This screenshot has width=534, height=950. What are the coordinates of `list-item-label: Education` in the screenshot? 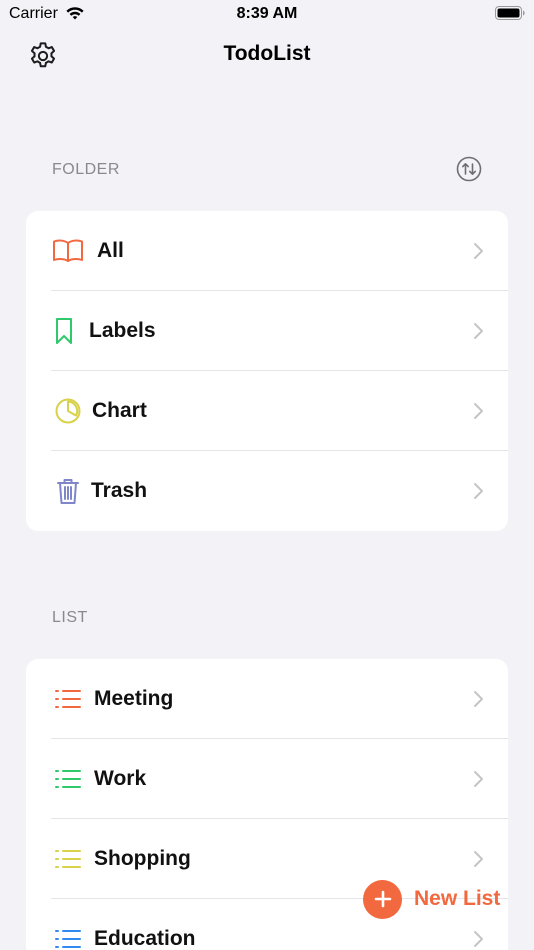 It's located at (145, 938).